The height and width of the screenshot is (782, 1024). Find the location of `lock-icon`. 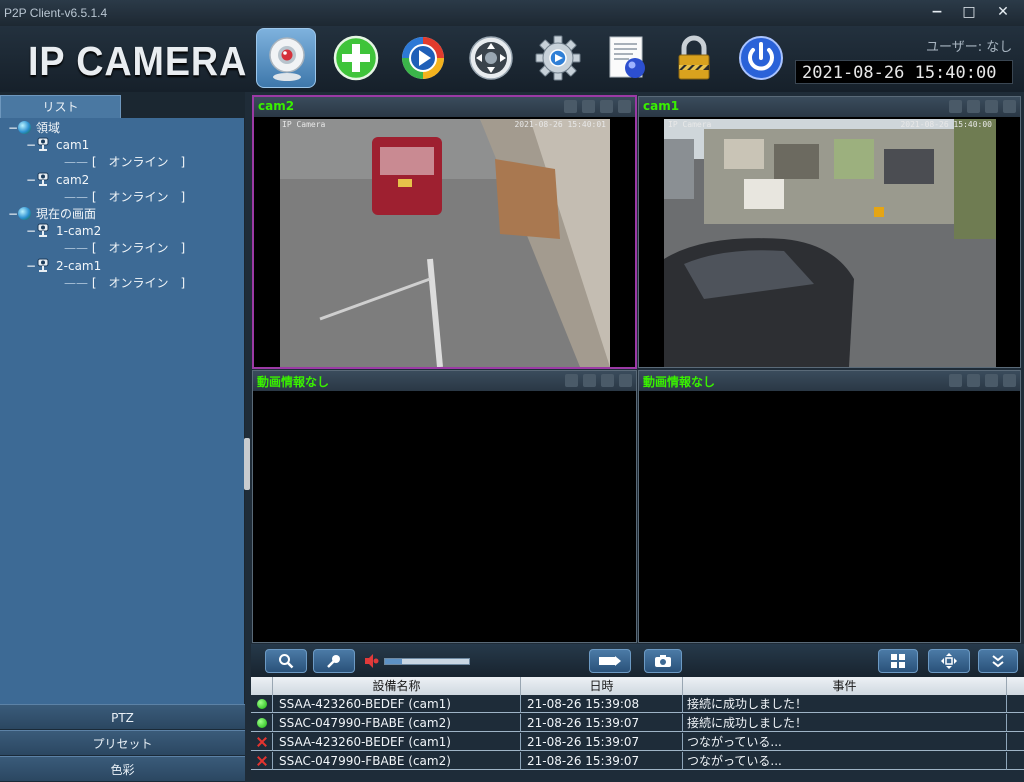

lock-icon is located at coordinates (694, 57).